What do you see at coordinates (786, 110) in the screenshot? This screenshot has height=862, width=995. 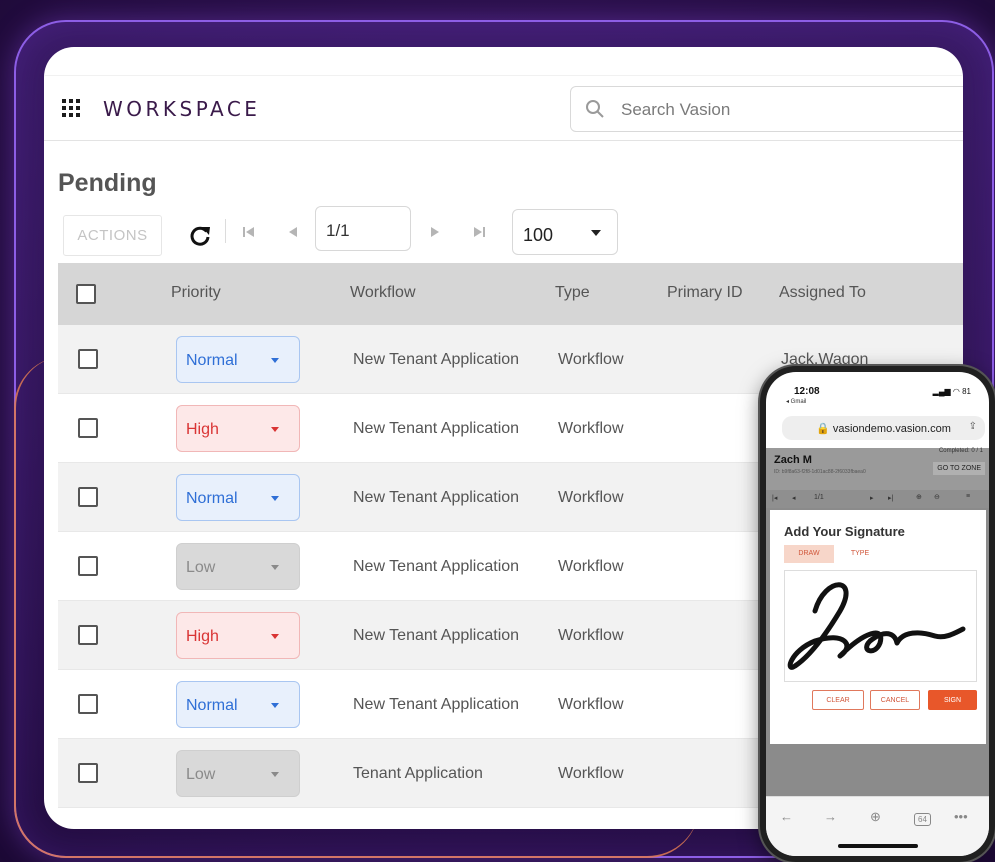 I see `search-input` at bounding box center [786, 110].